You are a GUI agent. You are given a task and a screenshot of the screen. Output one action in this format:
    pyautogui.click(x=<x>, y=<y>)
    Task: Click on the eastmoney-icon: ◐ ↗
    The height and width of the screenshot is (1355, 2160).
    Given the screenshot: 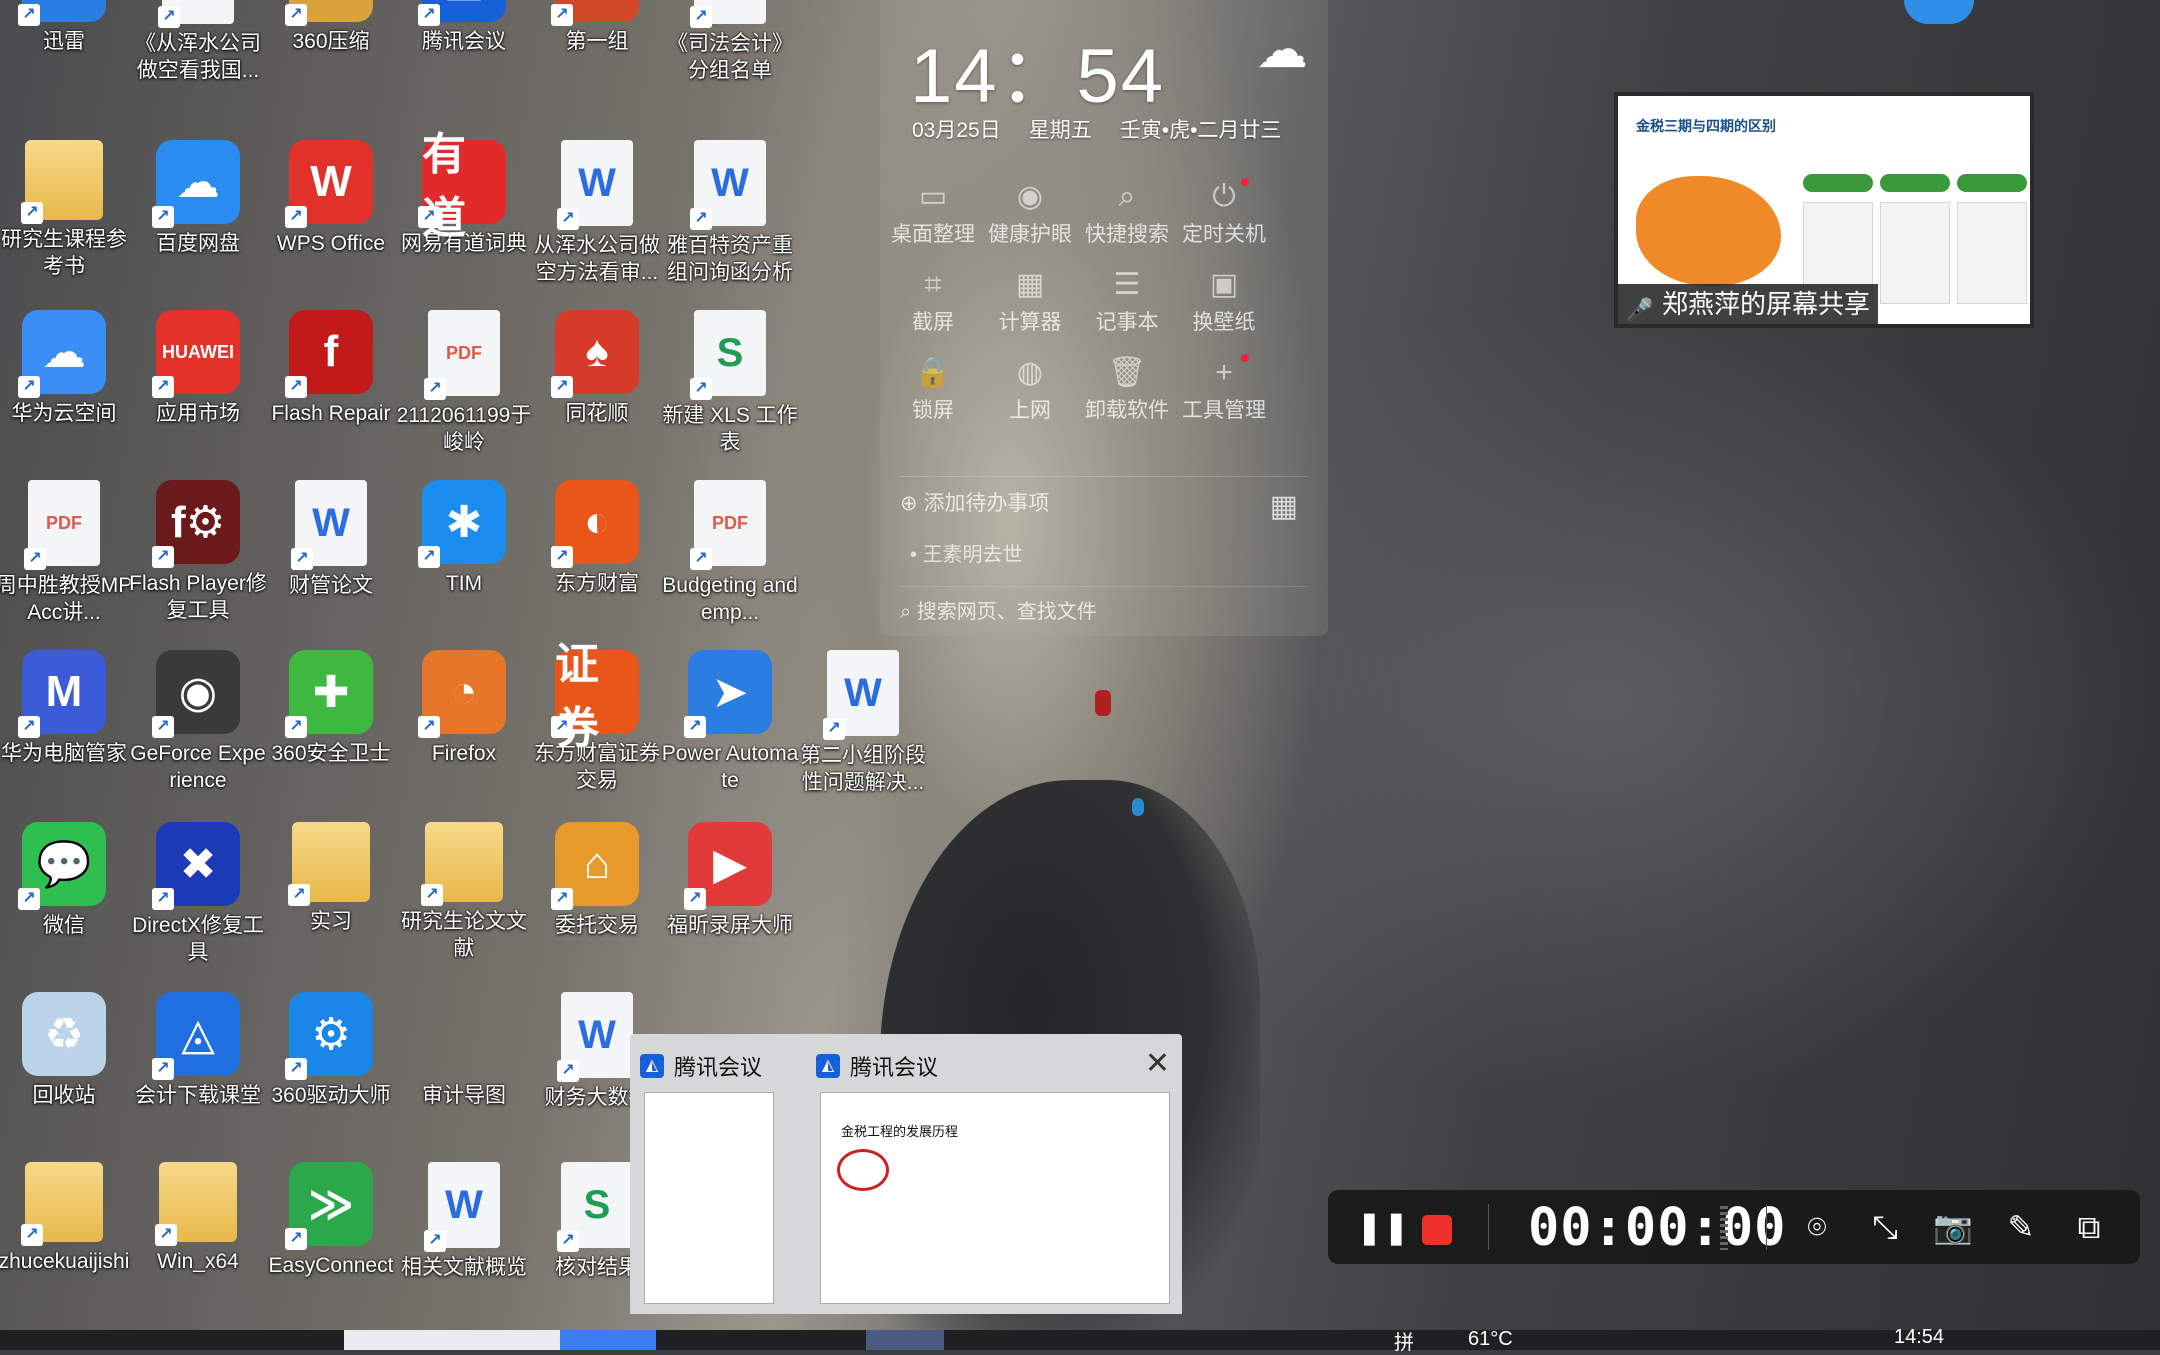 What is the action you would take?
    pyautogui.click(x=595, y=524)
    